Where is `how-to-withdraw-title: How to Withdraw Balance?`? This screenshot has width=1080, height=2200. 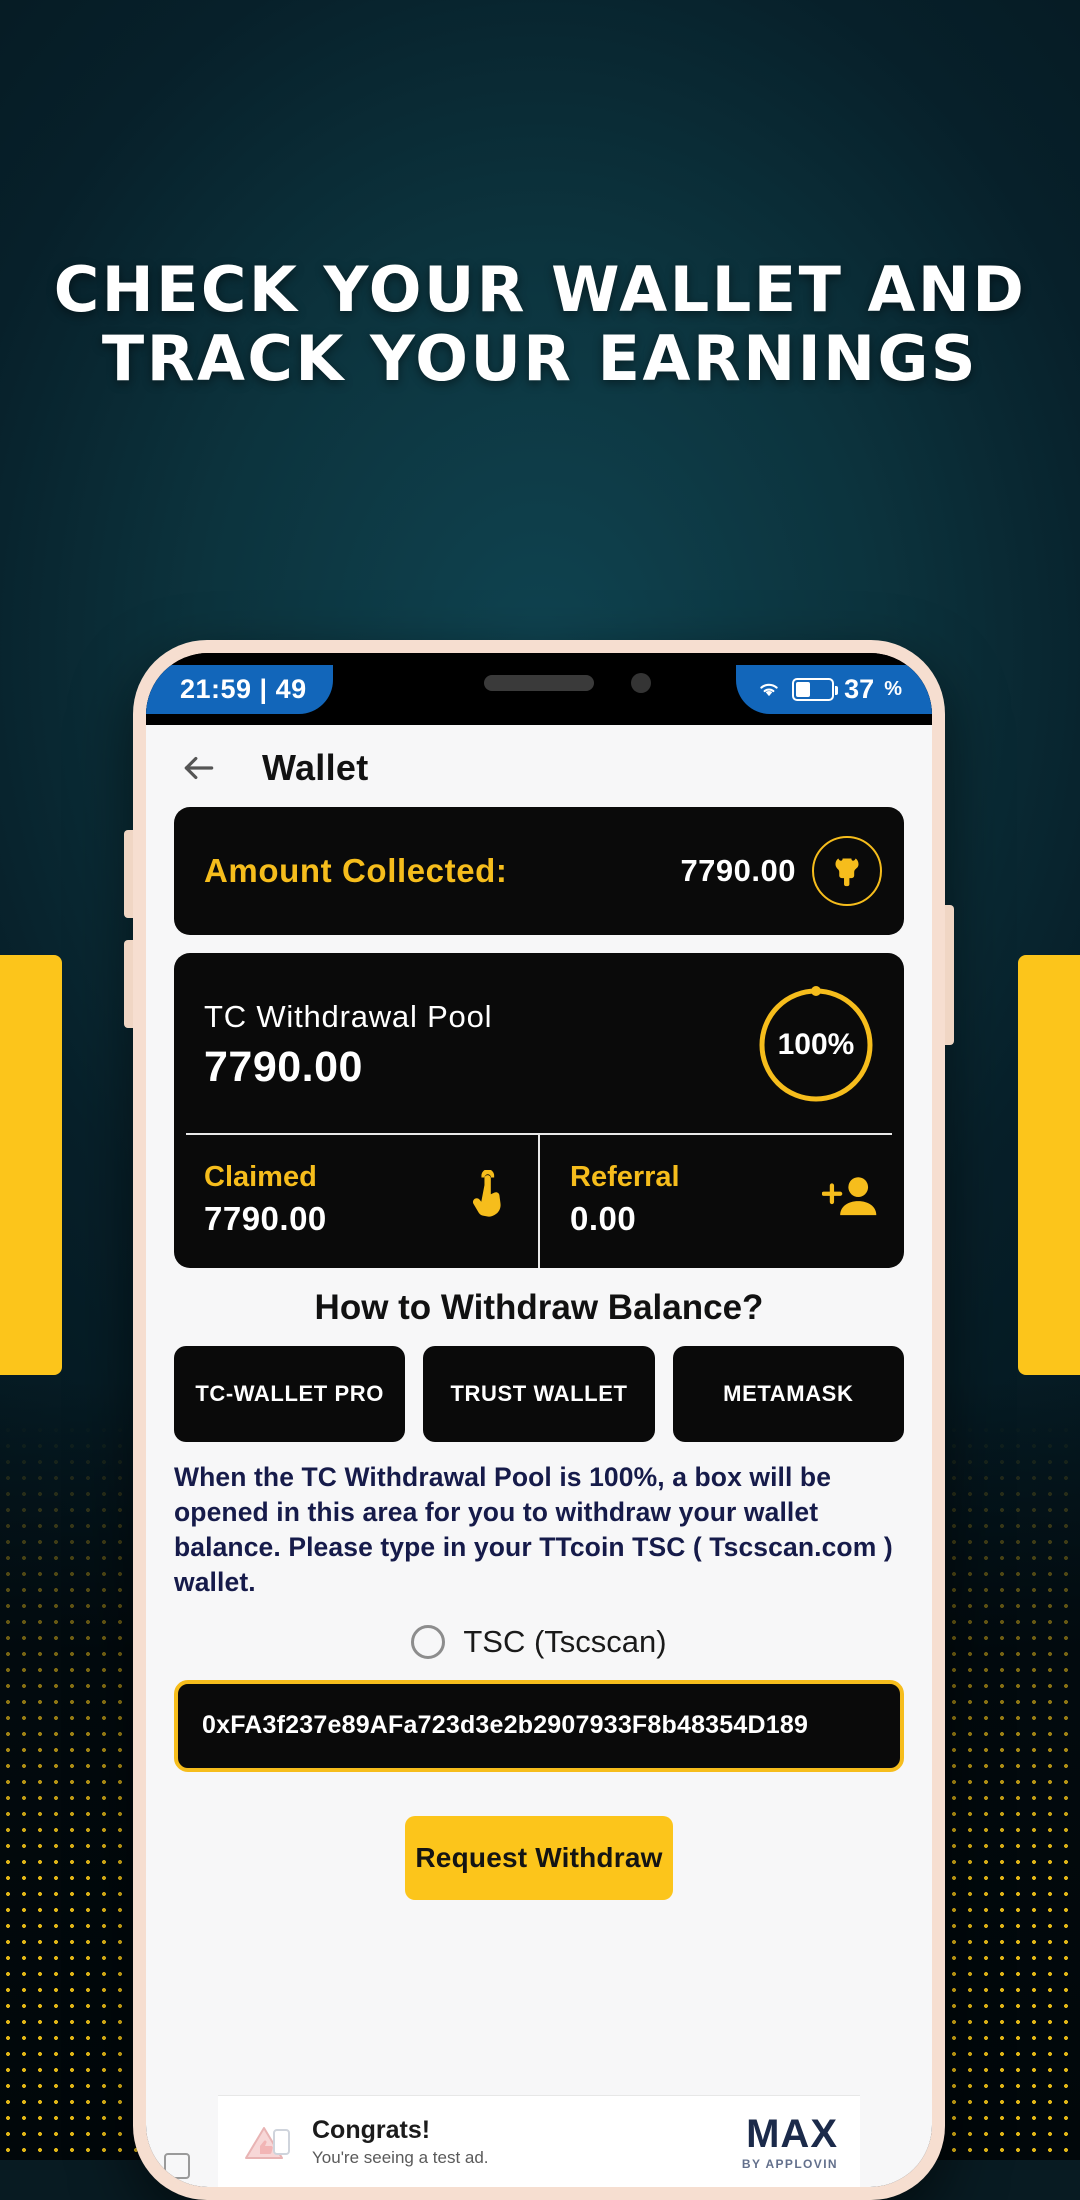
how-to-withdraw-title: How to Withdraw Balance? is located at coordinates (539, 1307).